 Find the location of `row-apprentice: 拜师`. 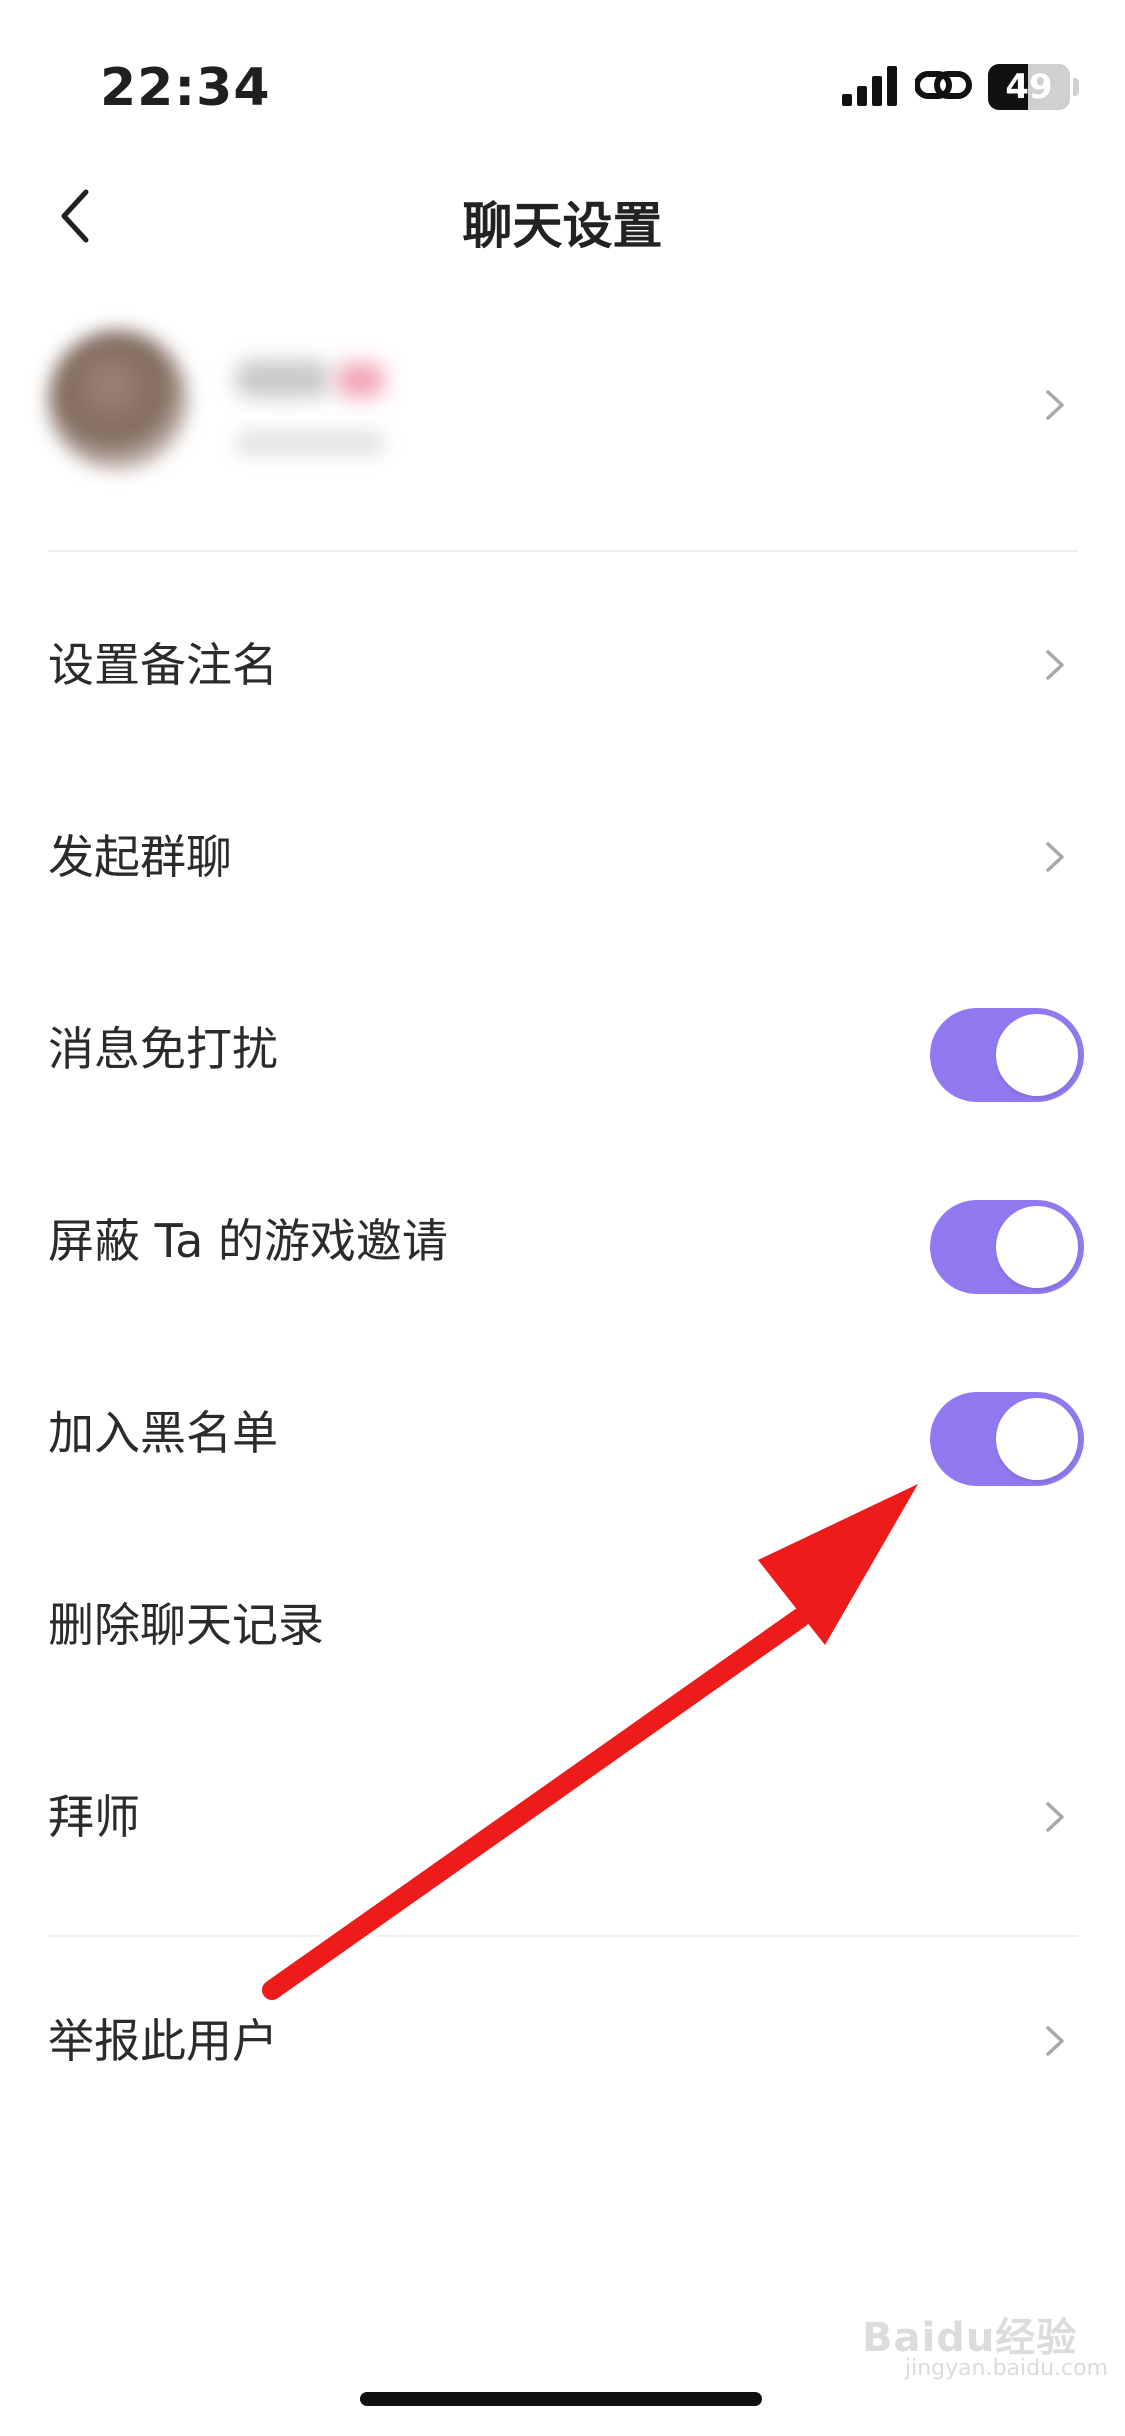

row-apprentice: 拜师 is located at coordinates (562, 1817).